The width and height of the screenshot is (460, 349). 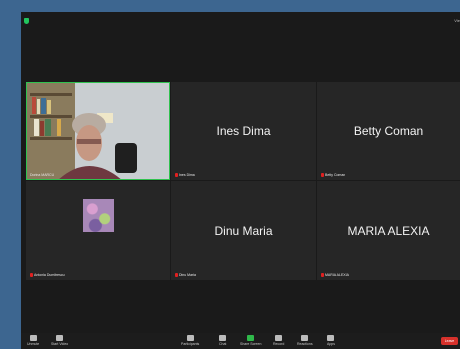 I want to click on start-video-button: Start Video, so click(x=59, y=340).